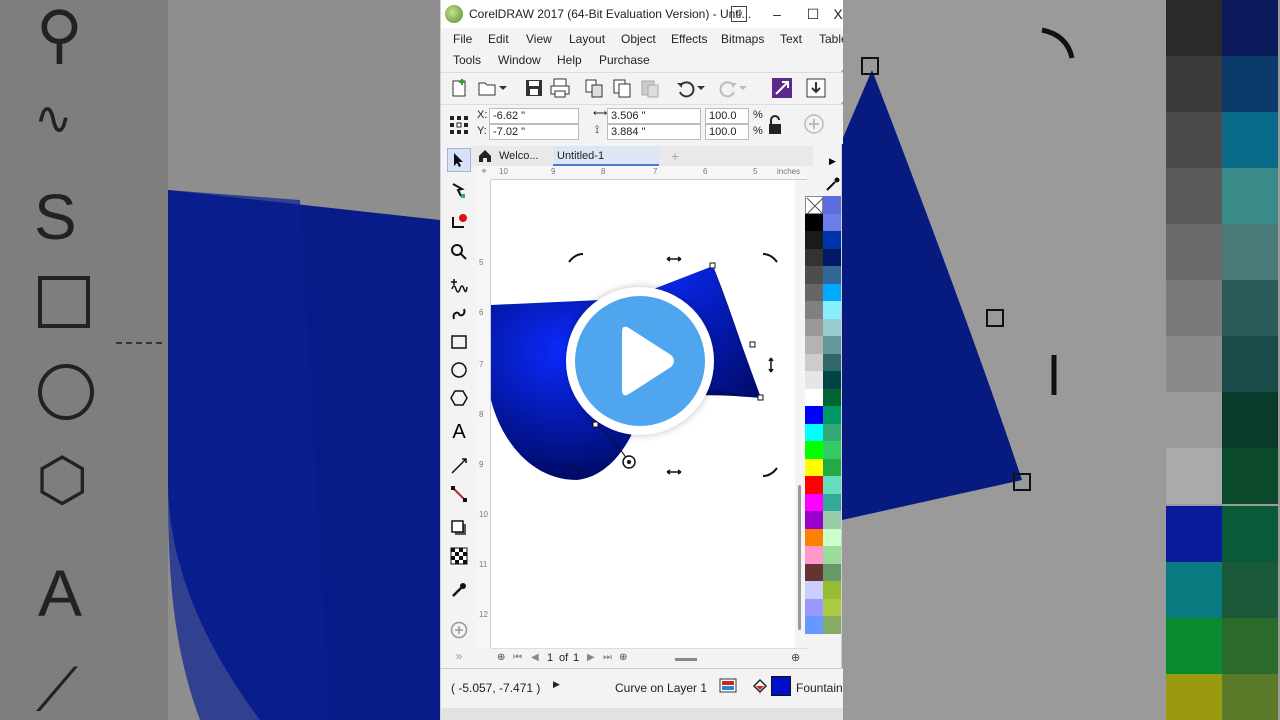 The image size is (1280, 720). What do you see at coordinates (467, 60) in the screenshot?
I see `menu-tools: Tools` at bounding box center [467, 60].